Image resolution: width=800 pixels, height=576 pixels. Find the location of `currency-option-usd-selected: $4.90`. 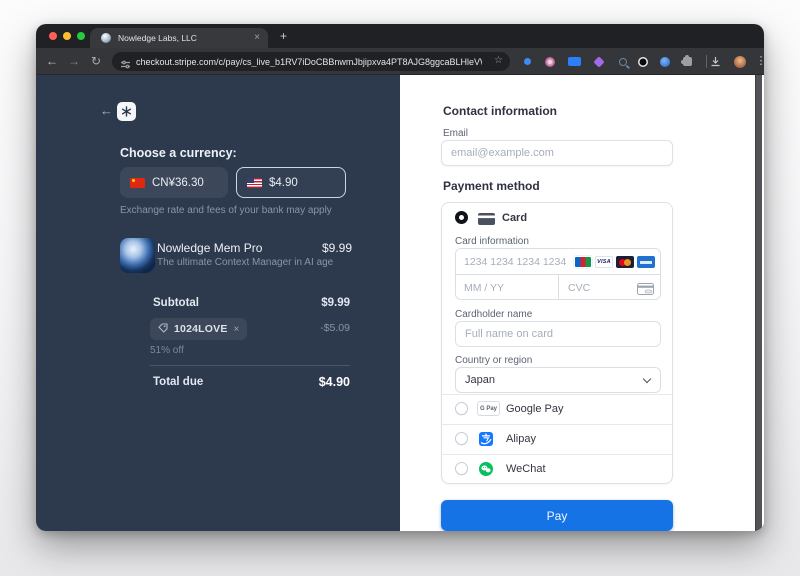

currency-option-usd-selected: $4.90 is located at coordinates (291, 182).